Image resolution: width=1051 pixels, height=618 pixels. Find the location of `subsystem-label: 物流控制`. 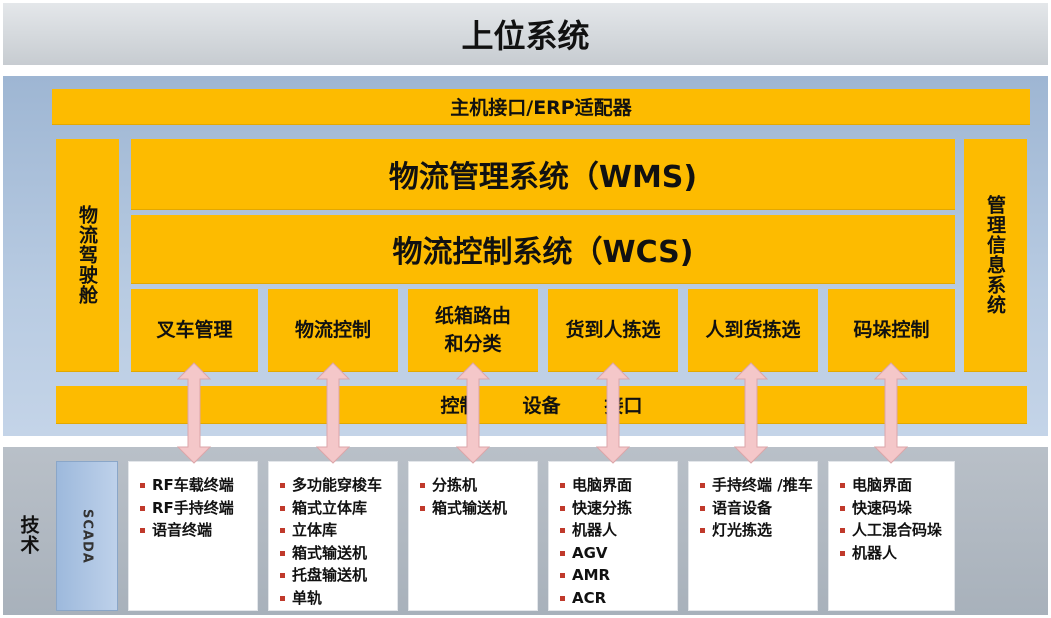

subsystem-label: 物流控制 is located at coordinates (332, 330).